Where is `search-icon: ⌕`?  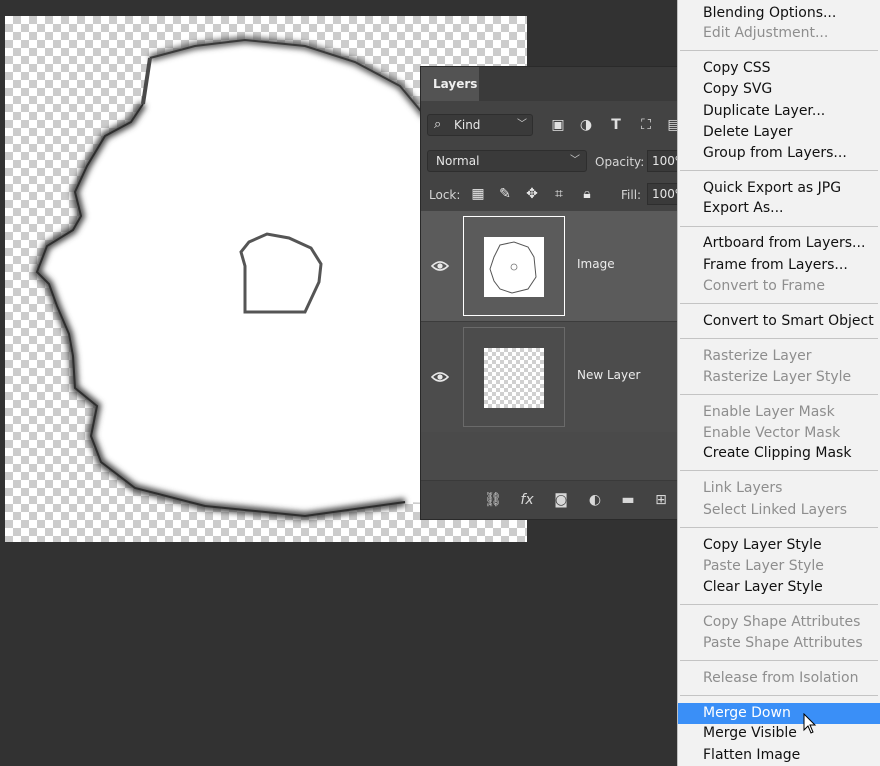
search-icon: ⌕ is located at coordinates (438, 124).